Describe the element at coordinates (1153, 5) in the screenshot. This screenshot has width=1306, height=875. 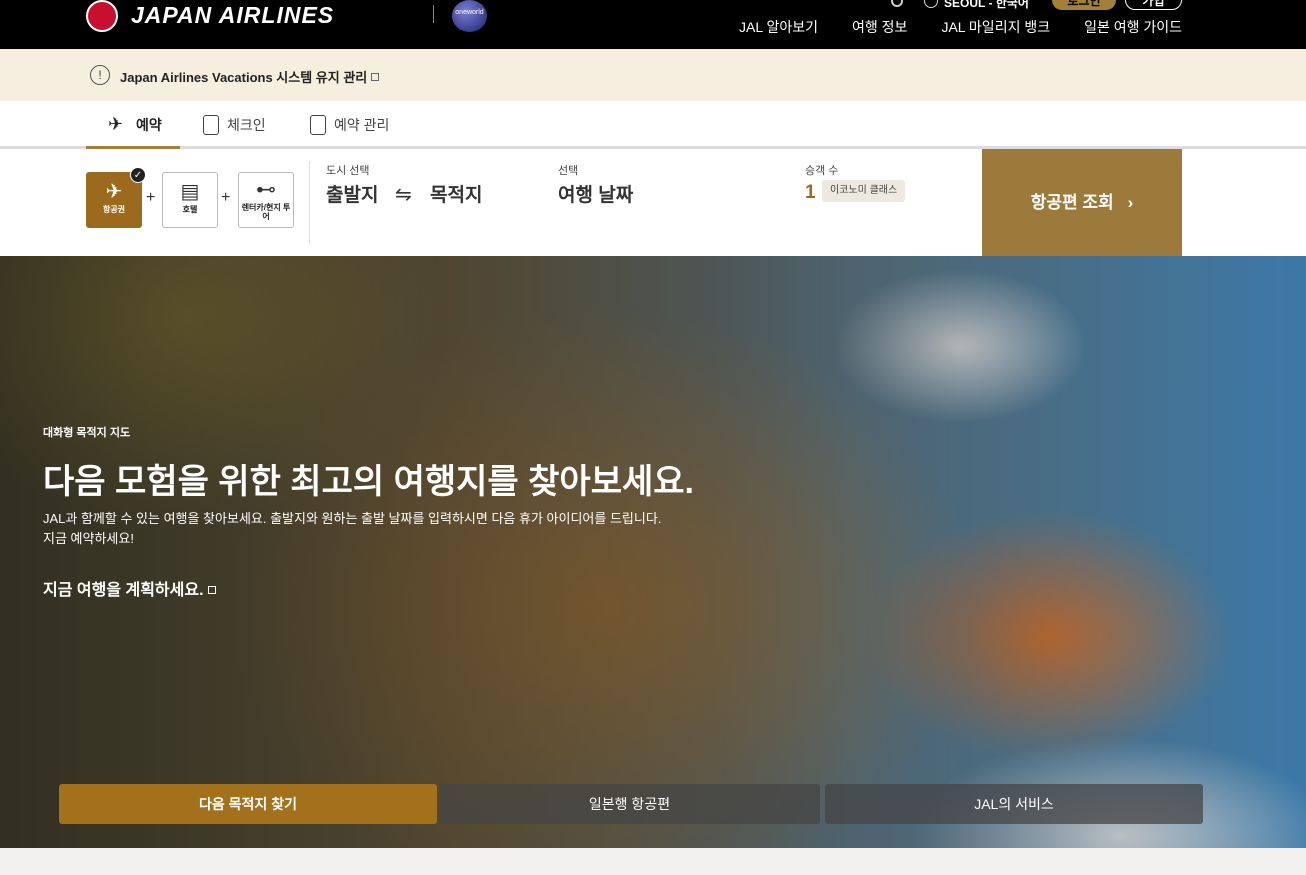
I see `join-button: 가입` at that location.